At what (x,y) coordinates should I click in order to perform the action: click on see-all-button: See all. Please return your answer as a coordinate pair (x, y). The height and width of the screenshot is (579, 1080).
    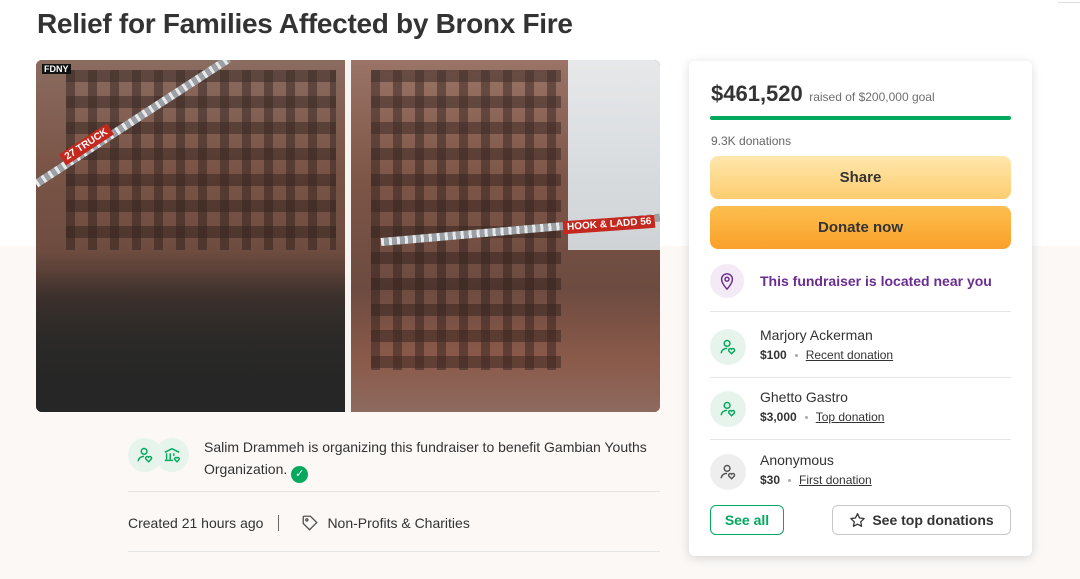
    Looking at the image, I should click on (747, 520).